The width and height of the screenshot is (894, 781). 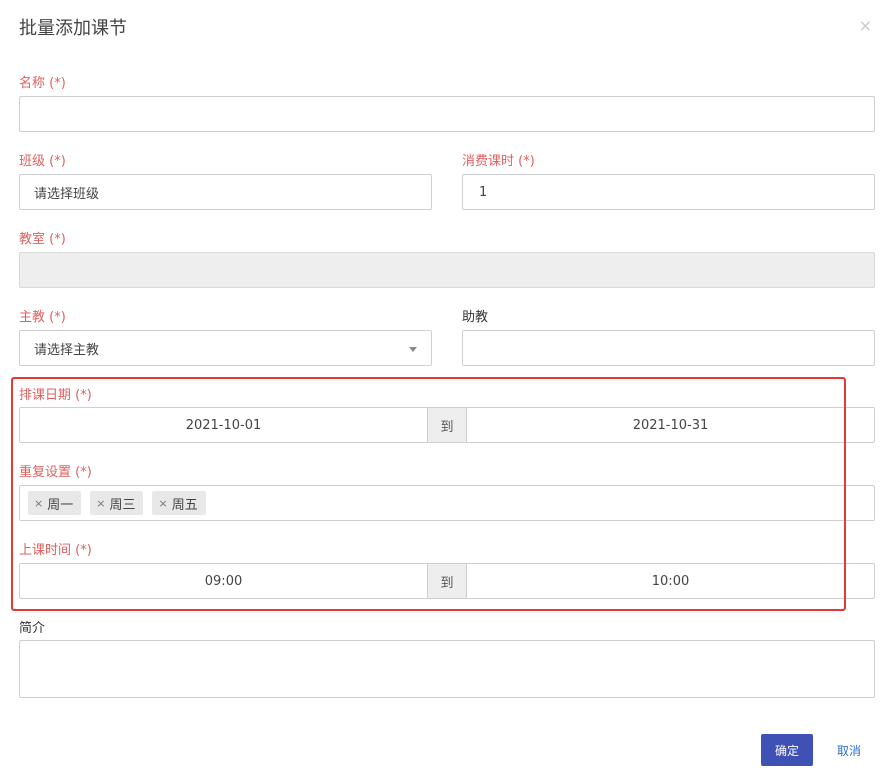 What do you see at coordinates (223, 581) in the screenshot?
I see `start-time-input: 09:00` at bounding box center [223, 581].